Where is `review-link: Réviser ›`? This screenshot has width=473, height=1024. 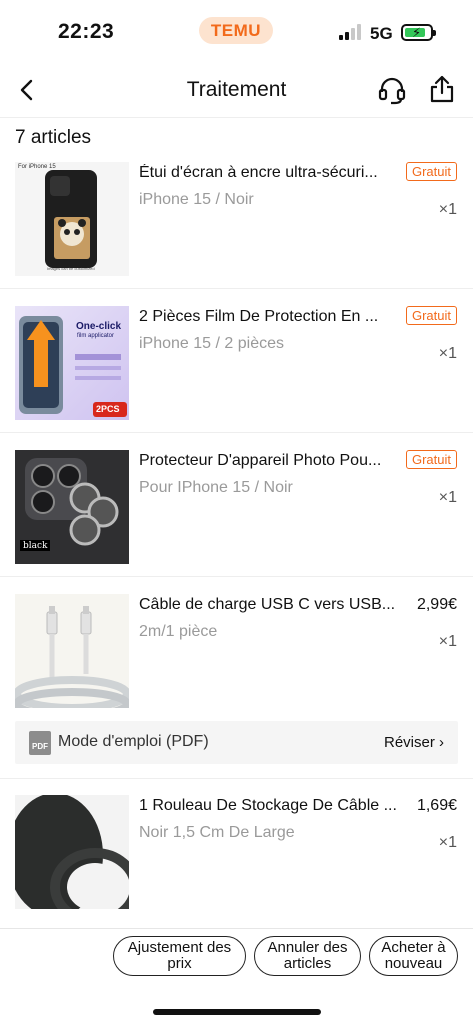
review-link: Réviser › is located at coordinates (414, 742).